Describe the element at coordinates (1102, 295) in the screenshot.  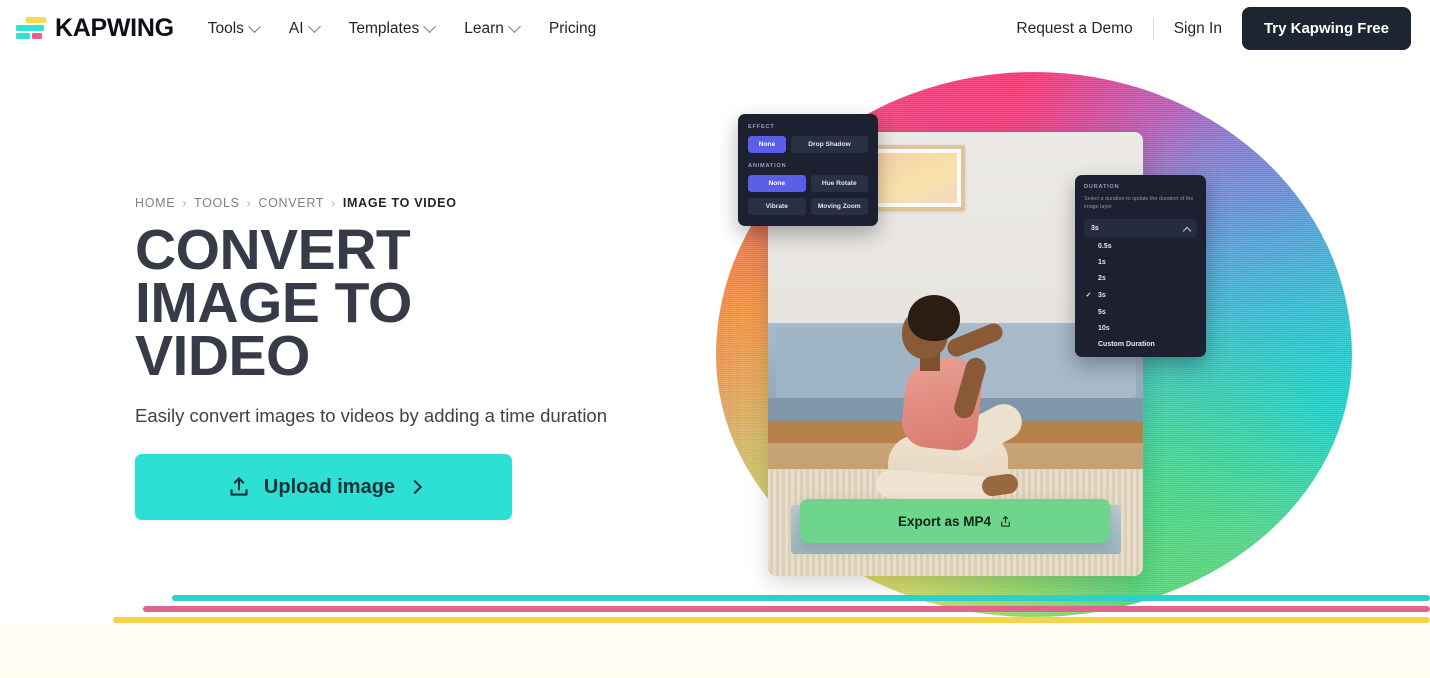
I see `duration-option-label: 3s` at that location.